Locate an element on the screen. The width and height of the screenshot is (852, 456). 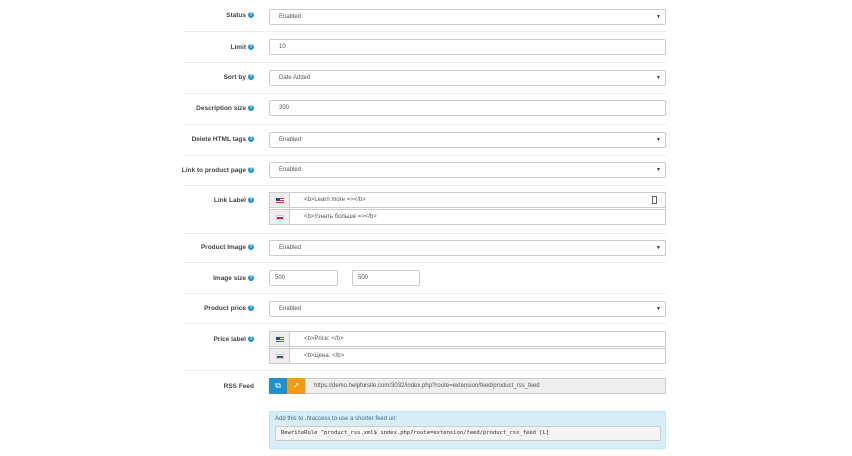
link-label-label: Link Label? is located at coordinates (233, 200).